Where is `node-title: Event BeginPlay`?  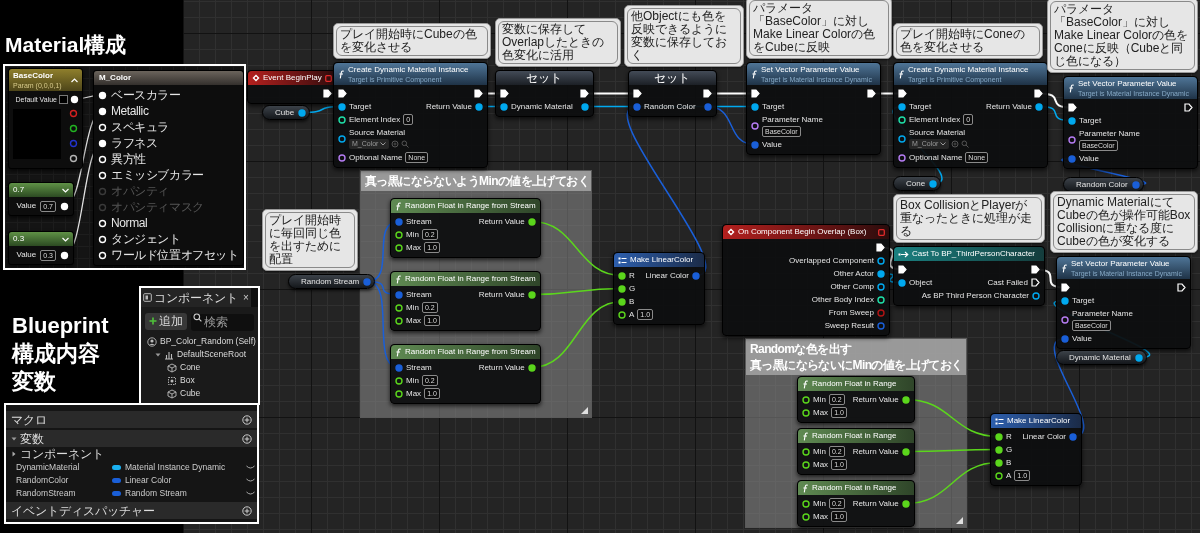 node-title: Event BeginPlay is located at coordinates (292, 78).